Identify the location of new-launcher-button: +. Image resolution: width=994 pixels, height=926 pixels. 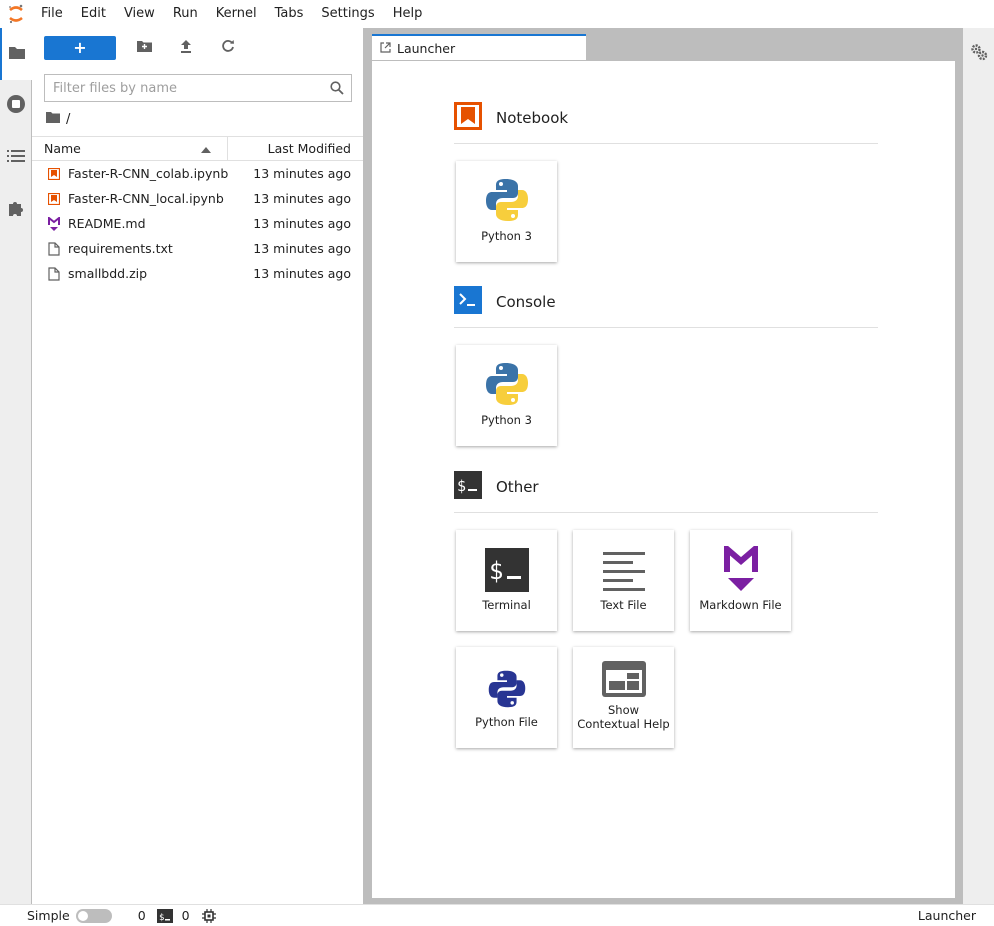
(80, 48).